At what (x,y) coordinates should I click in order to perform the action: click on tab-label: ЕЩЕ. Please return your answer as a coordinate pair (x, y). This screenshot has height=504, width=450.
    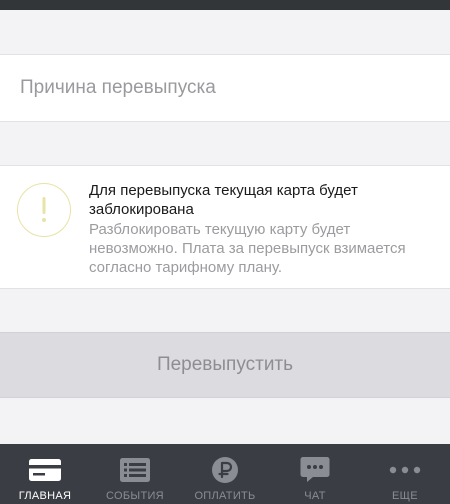
    Looking at the image, I should click on (405, 496).